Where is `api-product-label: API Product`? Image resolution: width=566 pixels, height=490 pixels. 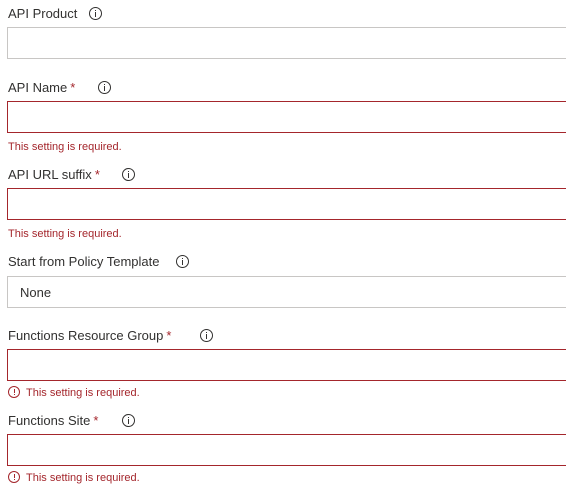
api-product-label: API Product is located at coordinates (43, 13).